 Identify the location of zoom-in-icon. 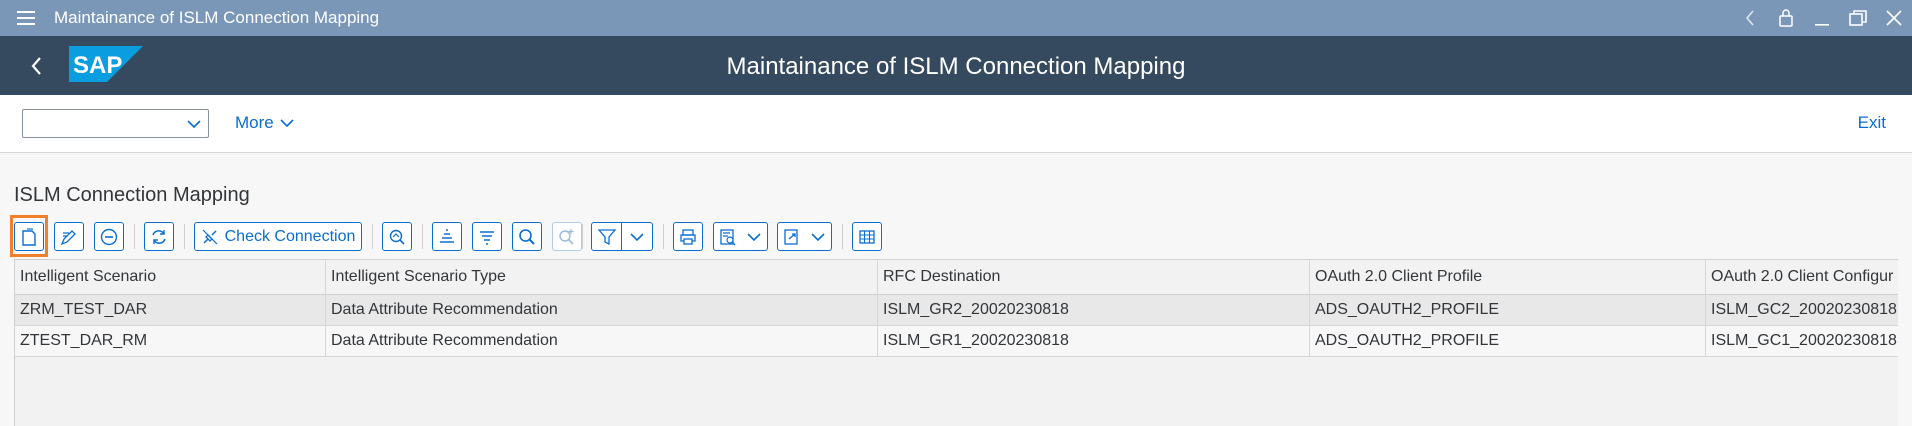
(397, 237).